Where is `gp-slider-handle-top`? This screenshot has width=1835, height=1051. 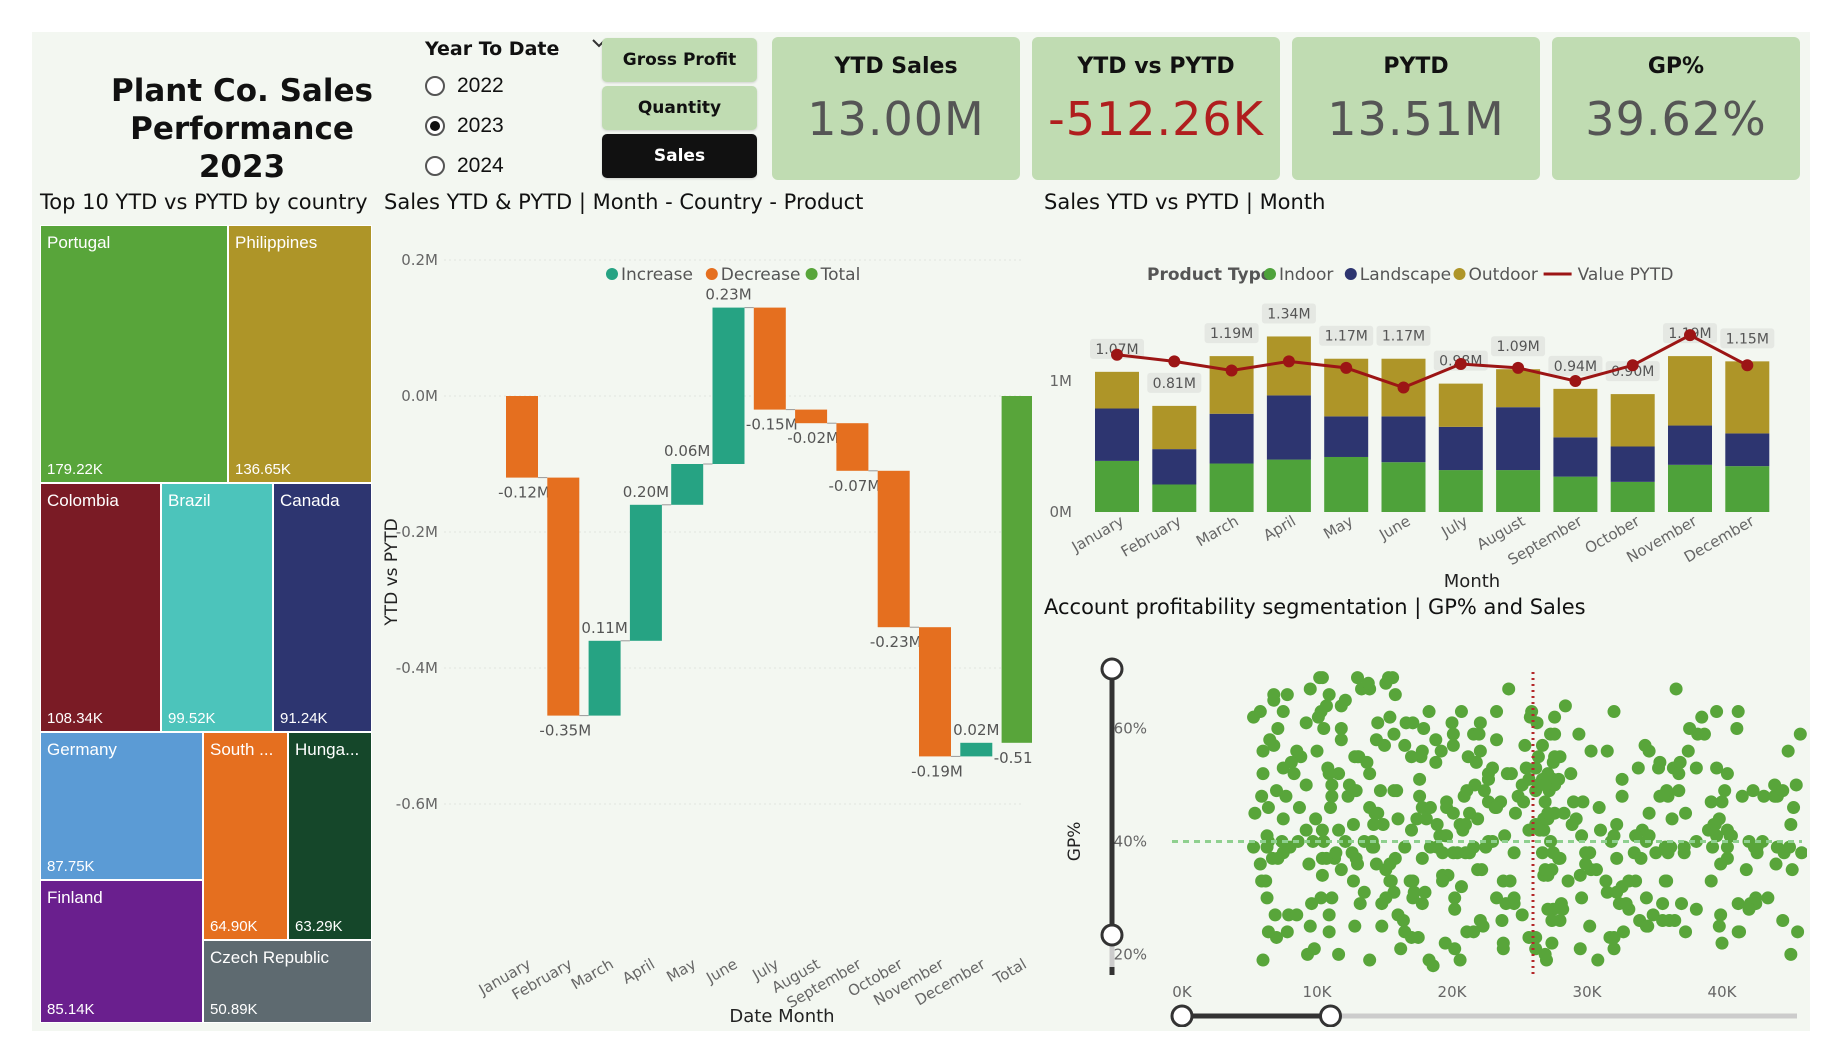 gp-slider-handle-top is located at coordinates (1112, 669).